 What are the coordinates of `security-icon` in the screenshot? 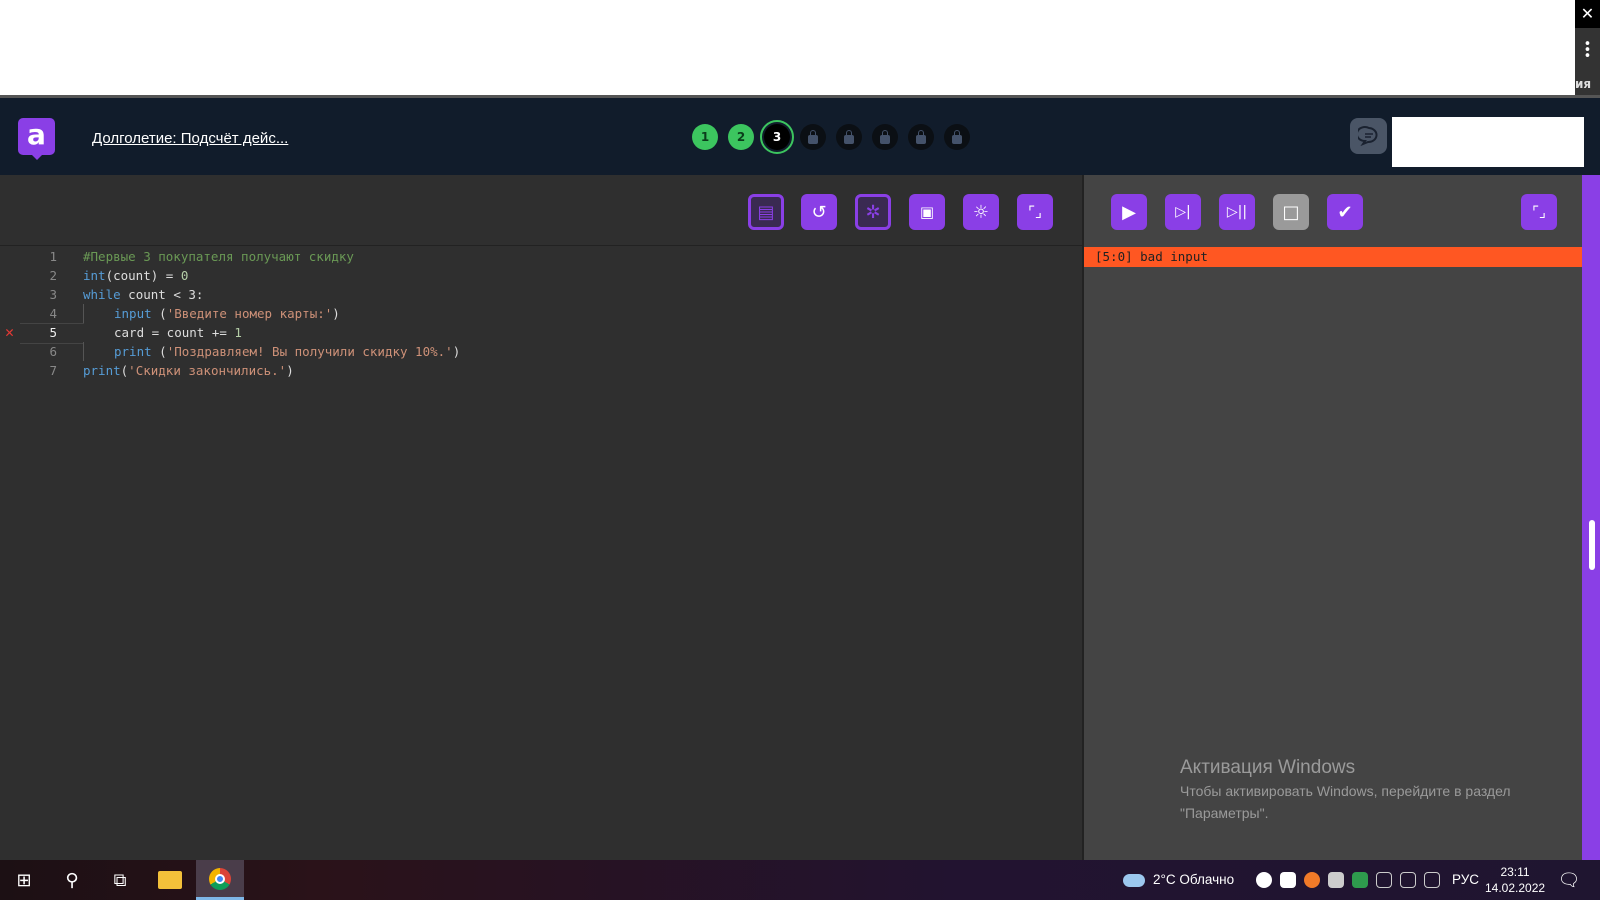 It's located at (1360, 880).